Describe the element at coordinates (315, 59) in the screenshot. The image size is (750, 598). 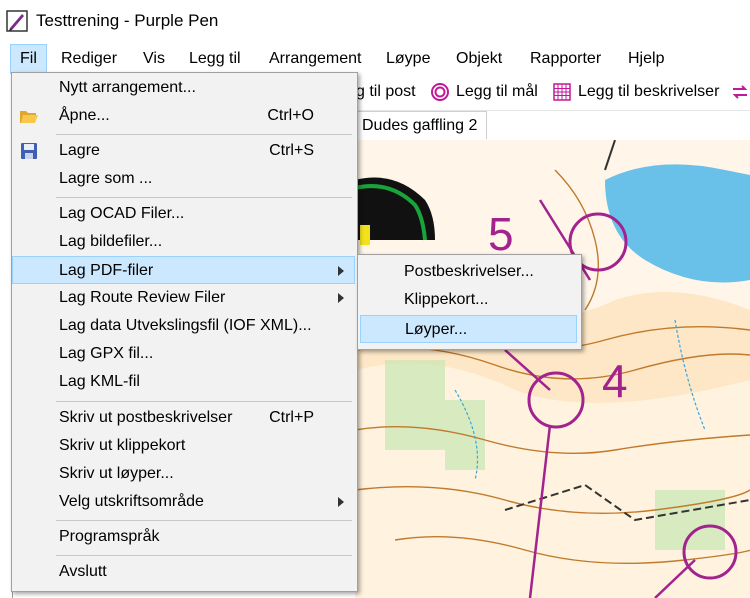
I see `menu-arrangement: Arrangement` at that location.